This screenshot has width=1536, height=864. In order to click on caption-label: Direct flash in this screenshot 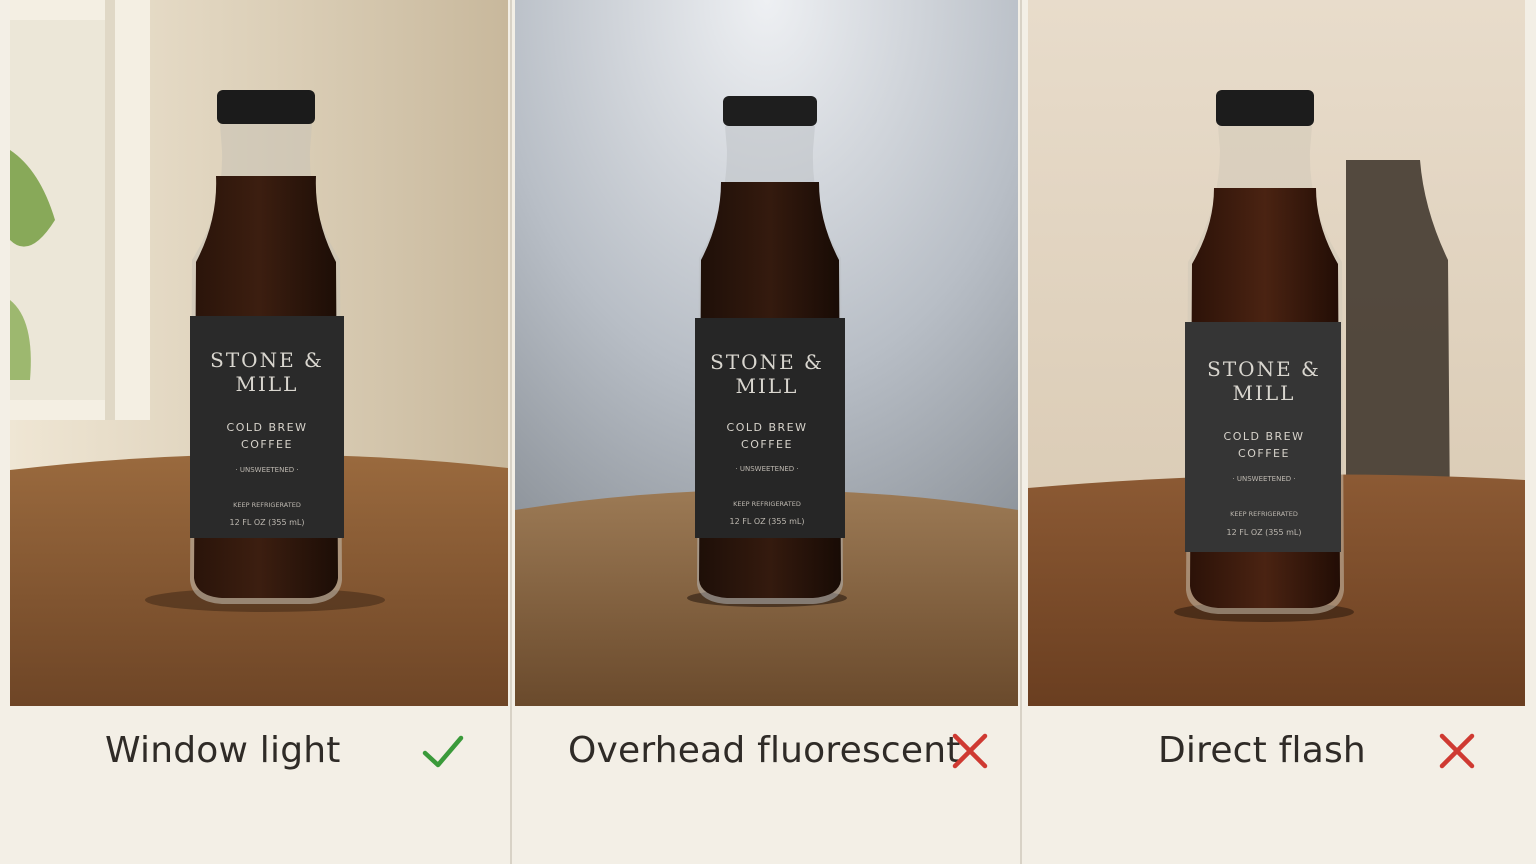, I will do `click(1262, 750)`.